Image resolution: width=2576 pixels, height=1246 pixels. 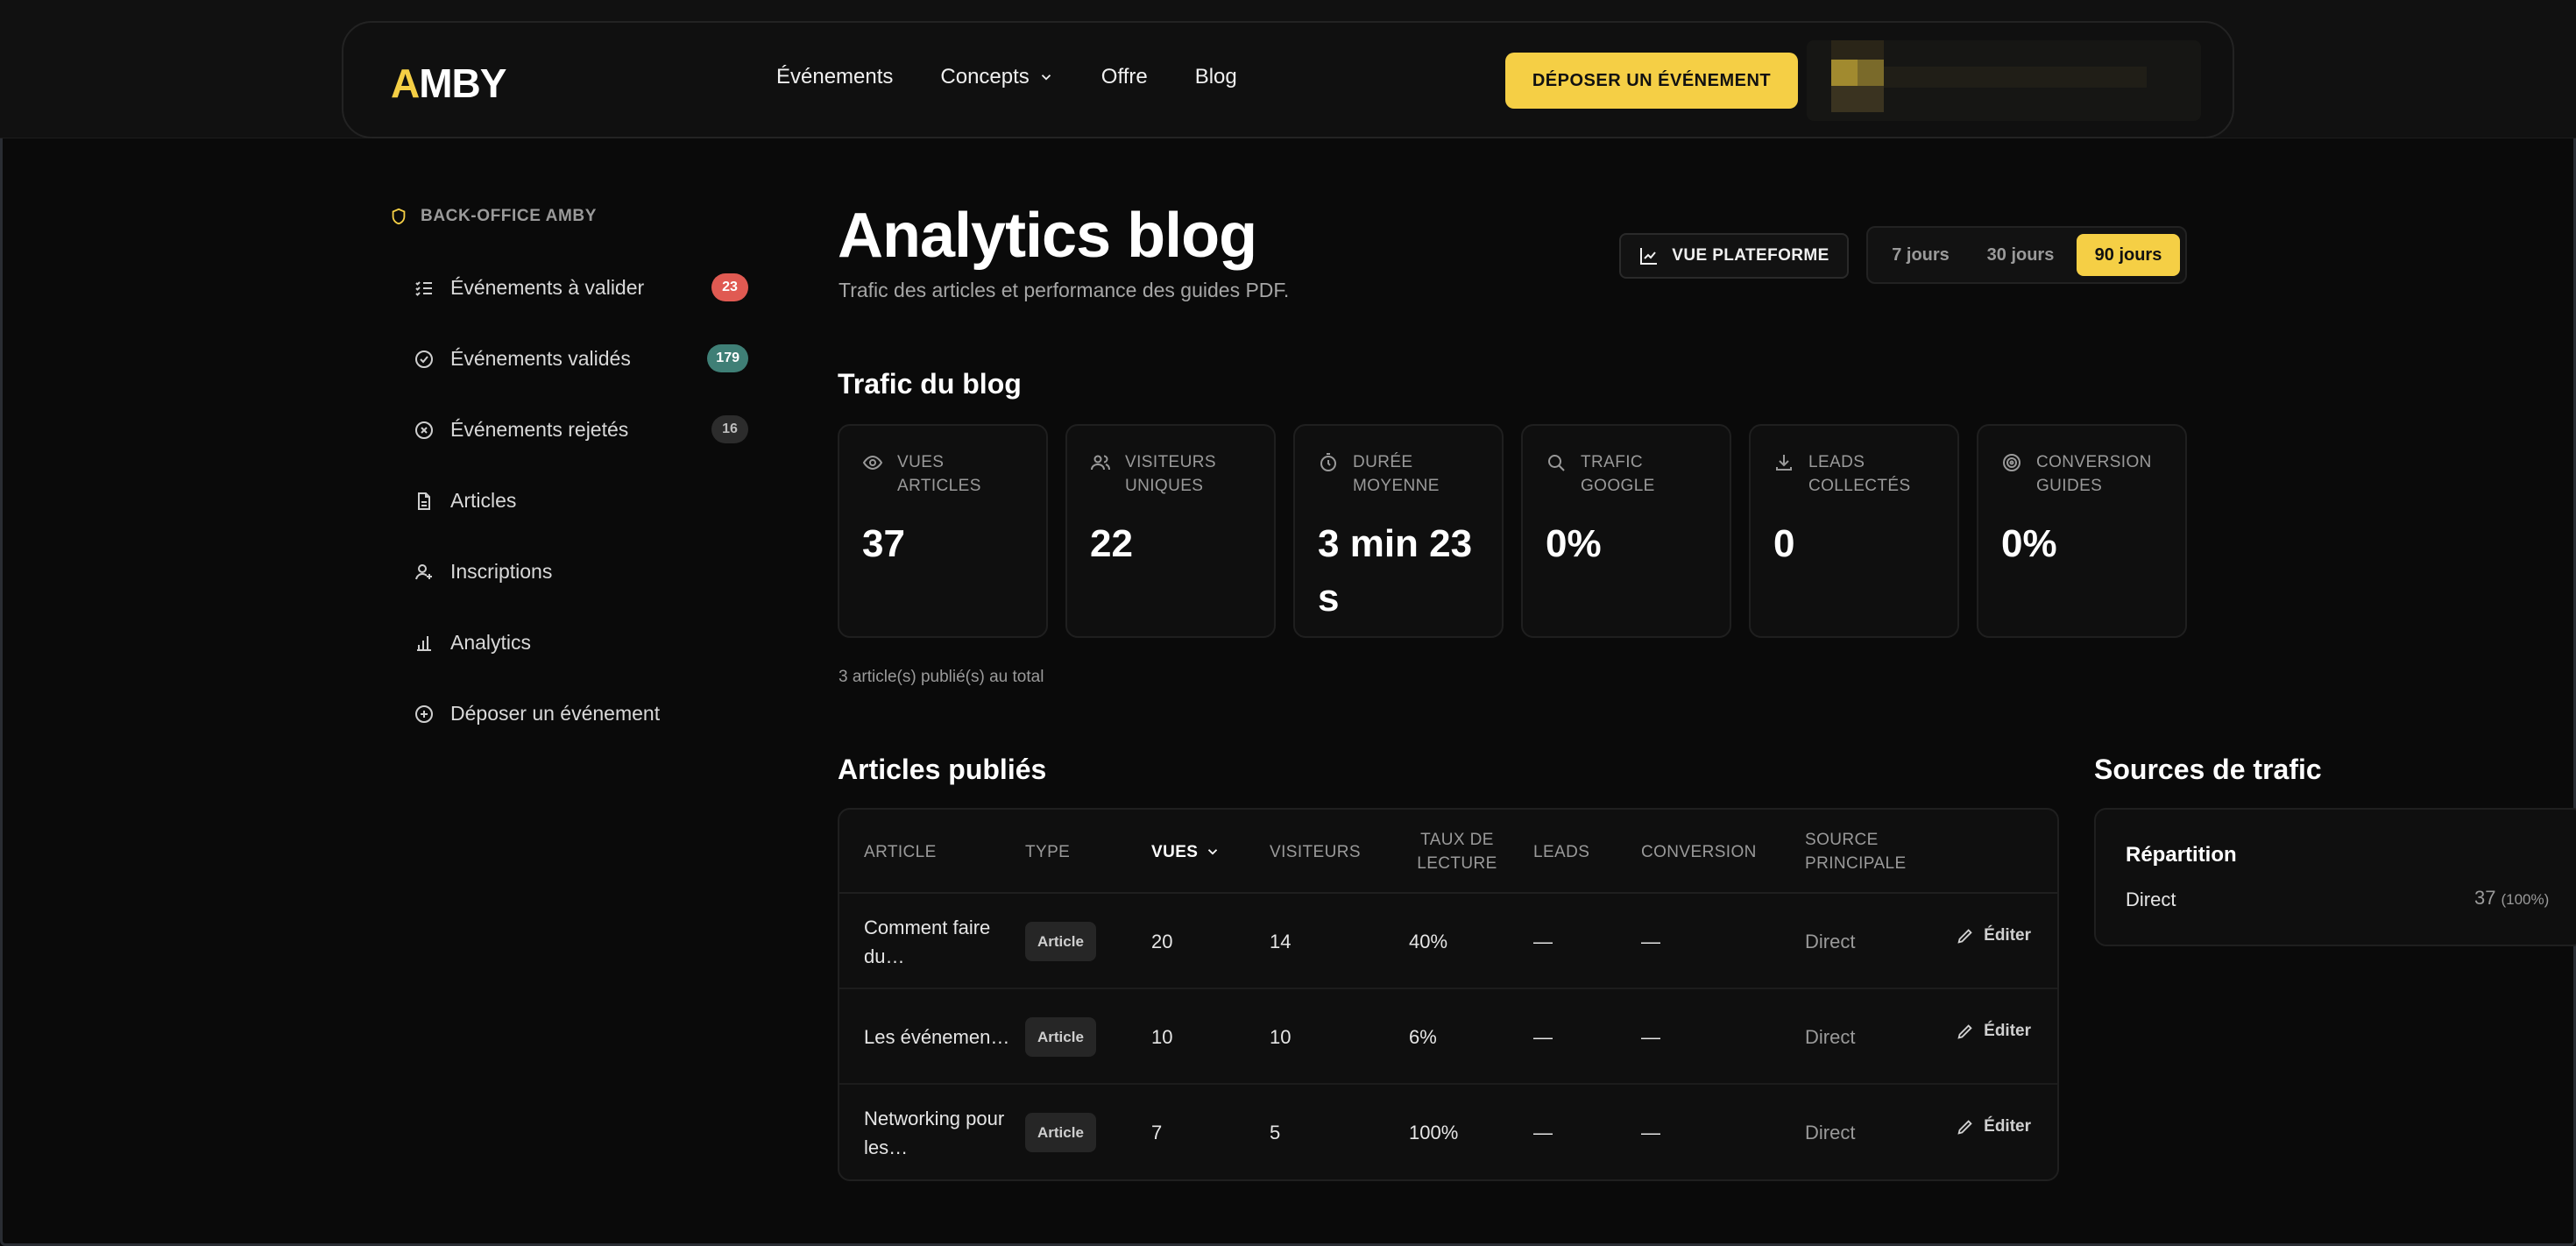 I want to click on sidebar-item-deposer-evenement: Déposer un événement, so click(x=568, y=713).